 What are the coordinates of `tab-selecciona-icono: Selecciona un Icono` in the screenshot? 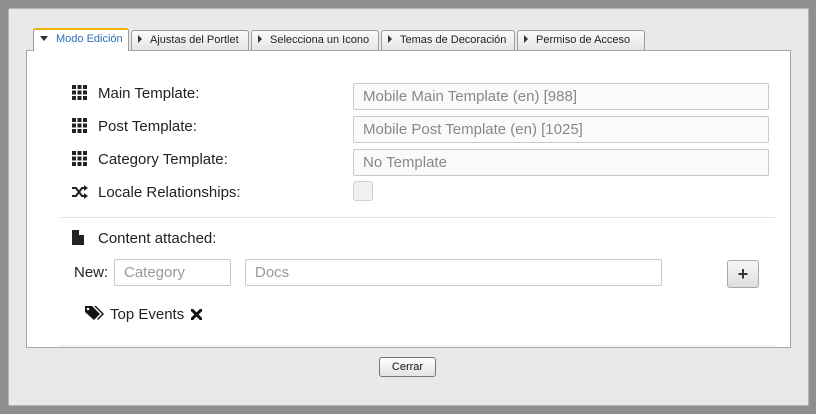 It's located at (315, 40).